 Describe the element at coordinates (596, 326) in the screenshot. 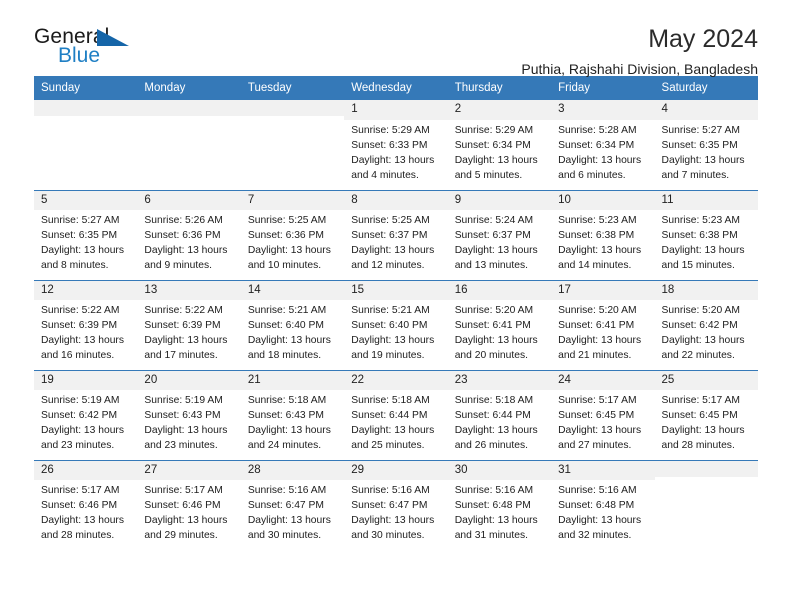

I see `sunset-text: Sunset: 6:41 PM` at that location.